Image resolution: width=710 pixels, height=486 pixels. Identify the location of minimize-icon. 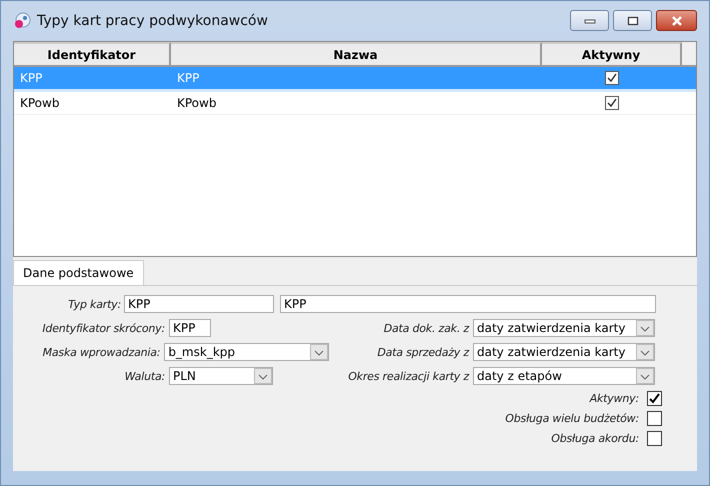
(590, 21).